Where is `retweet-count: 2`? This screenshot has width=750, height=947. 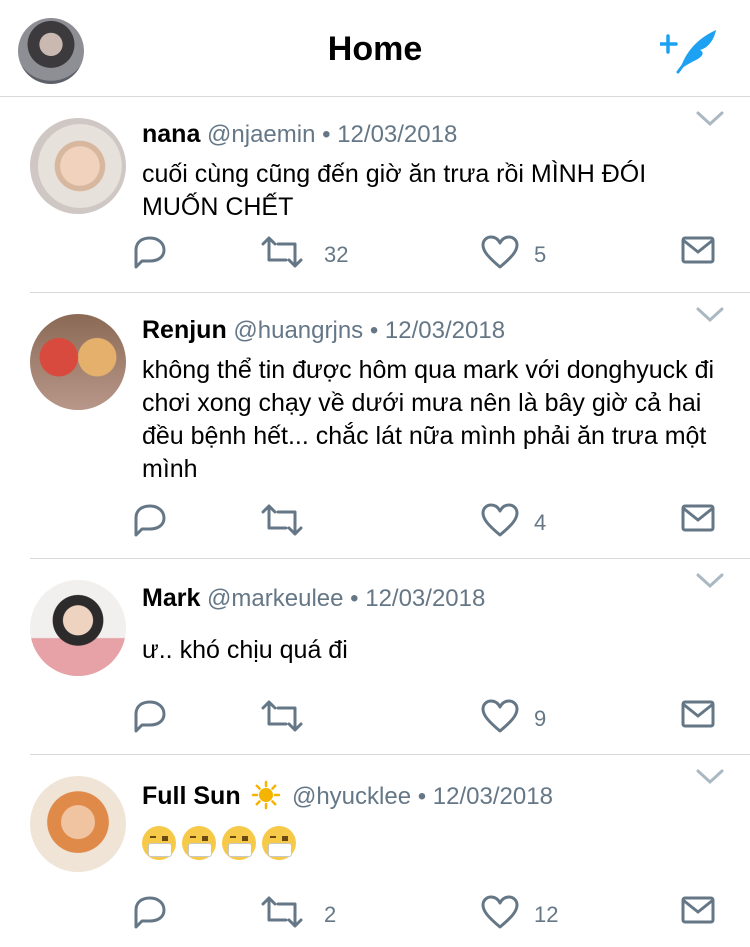
retweet-count: 2 is located at coordinates (330, 914).